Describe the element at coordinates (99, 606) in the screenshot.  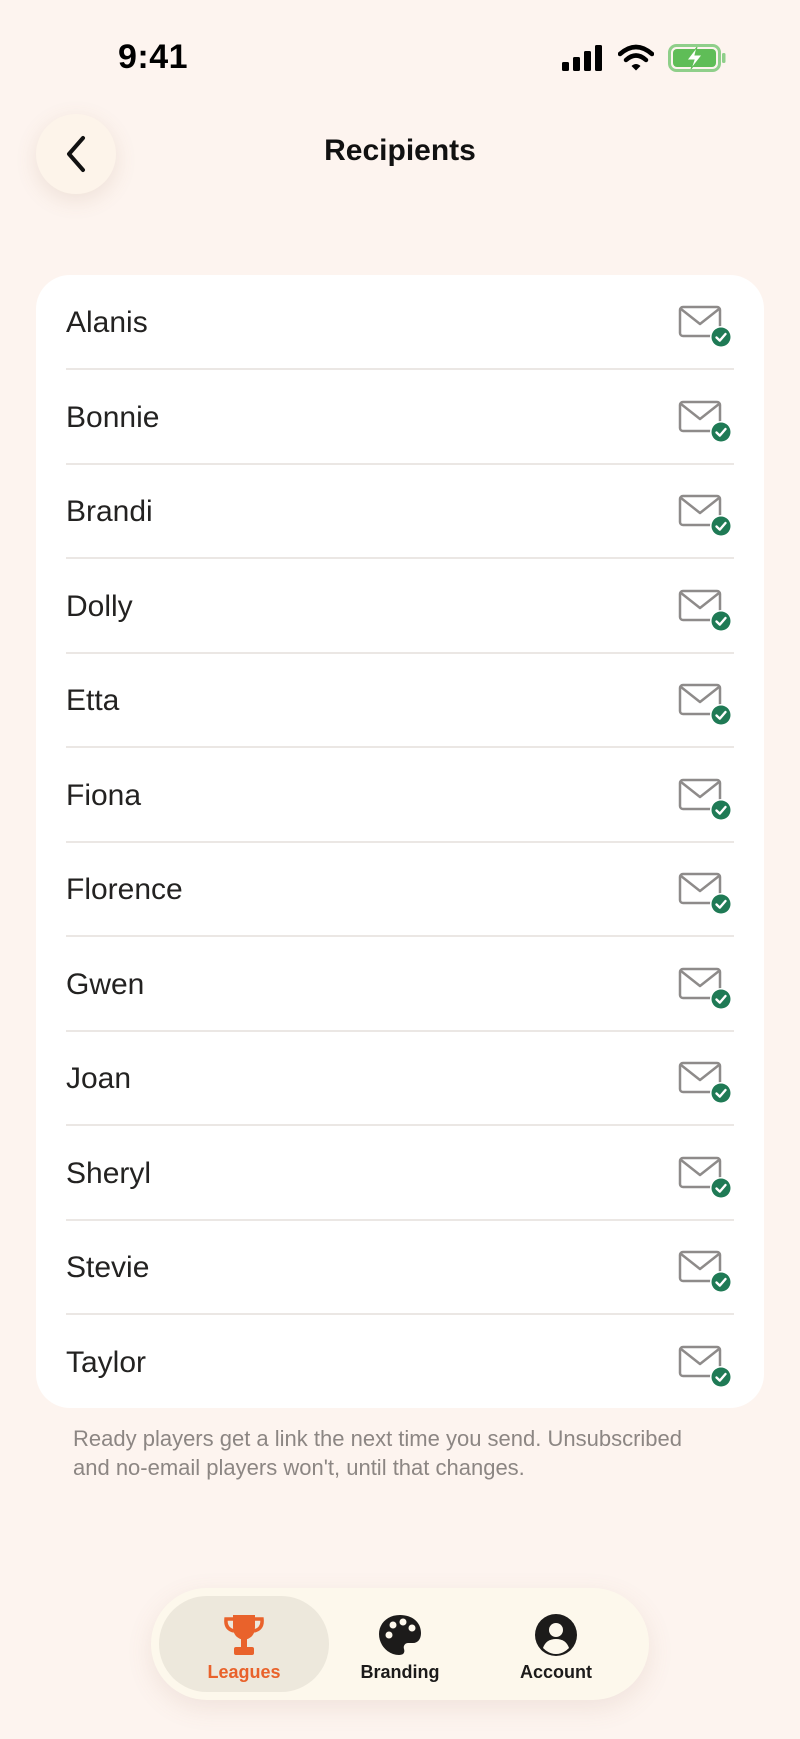
I see `recipient-name: Dolly` at that location.